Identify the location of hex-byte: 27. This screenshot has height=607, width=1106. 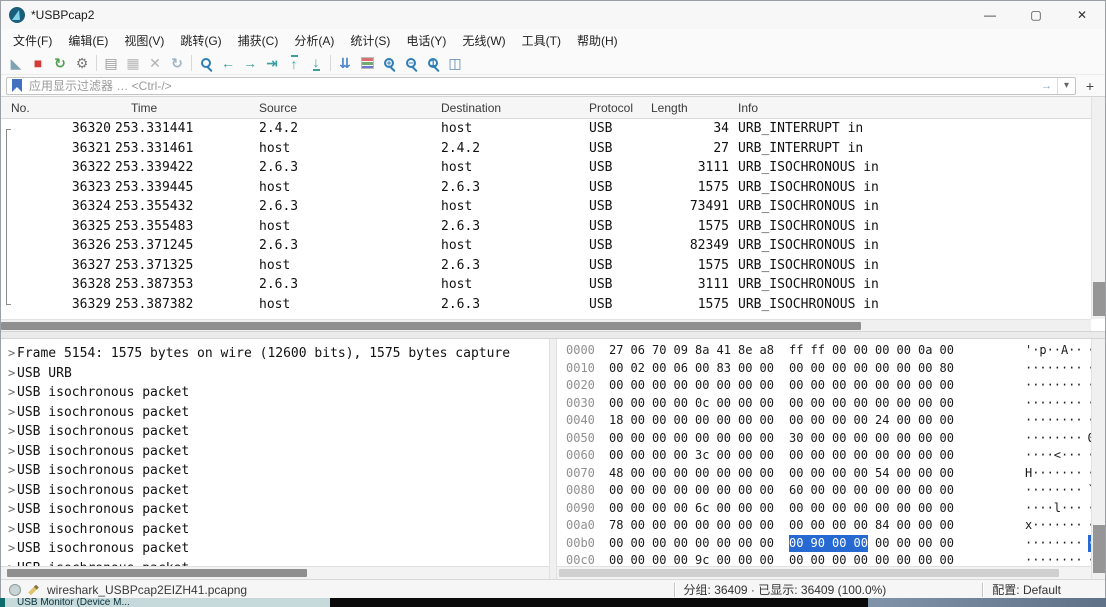
(616, 351).